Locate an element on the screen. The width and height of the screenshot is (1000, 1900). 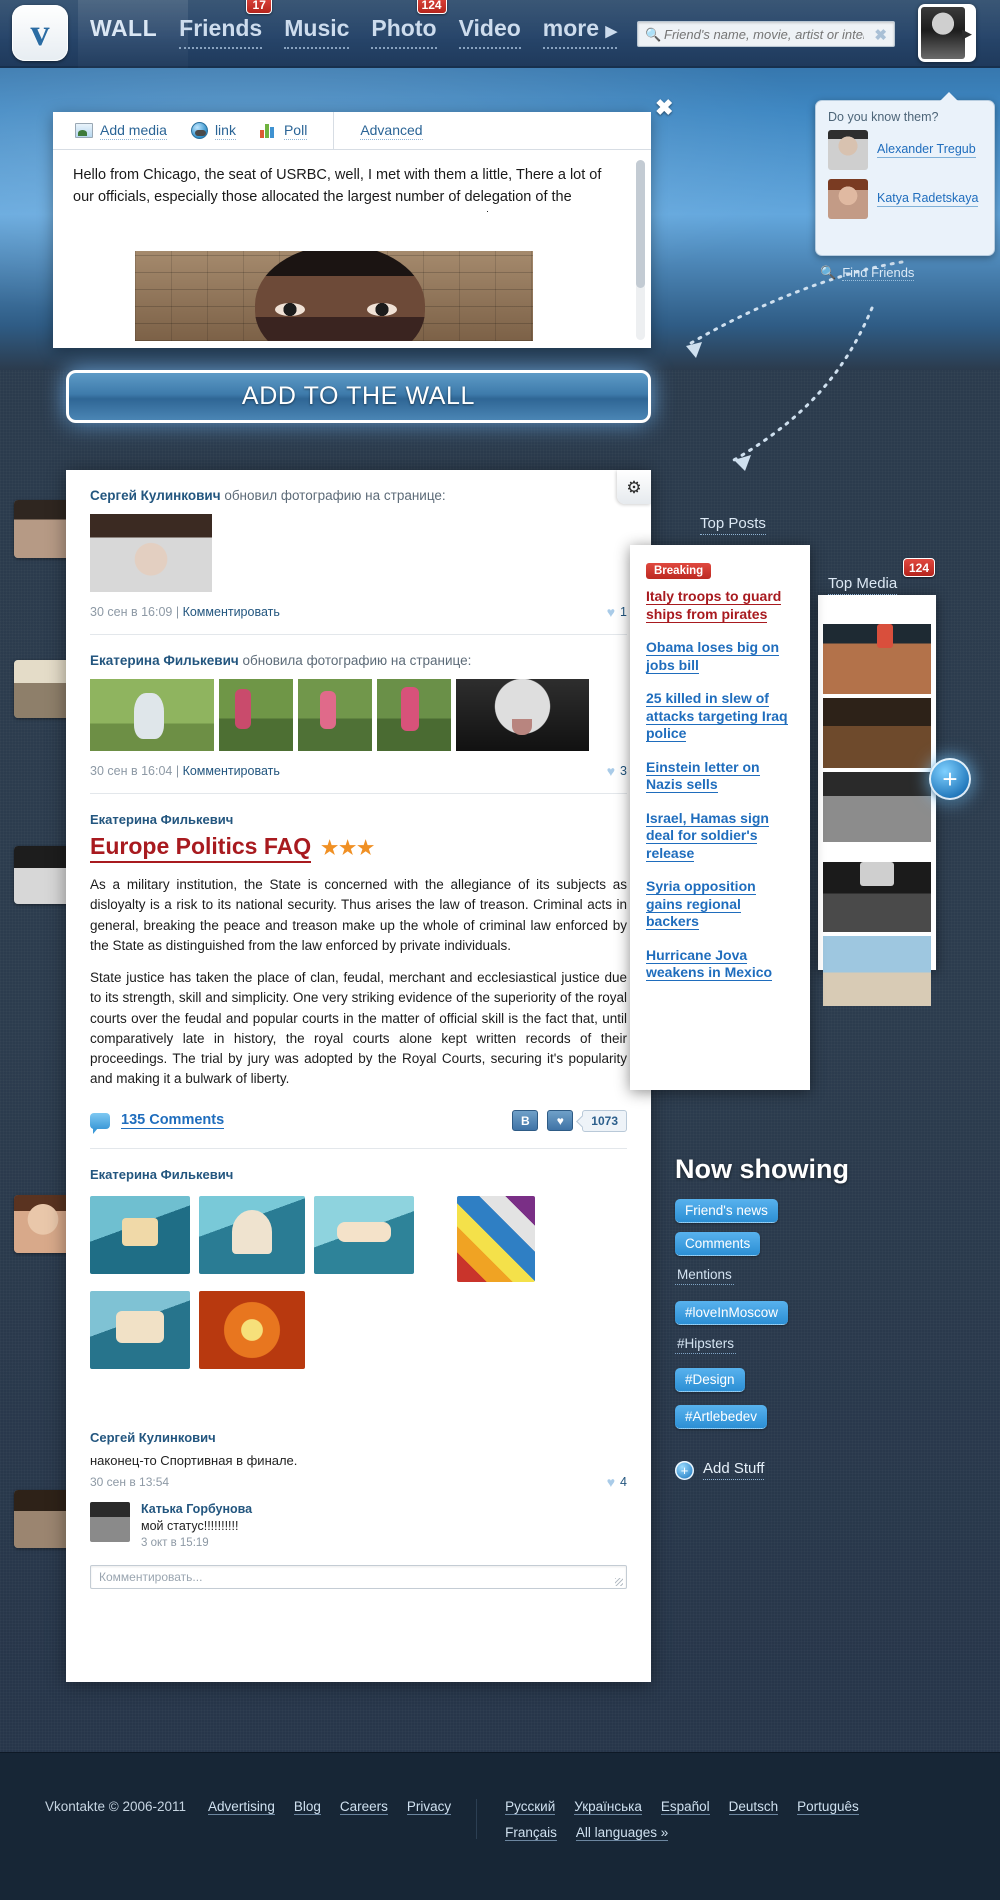
nav-item-photo: 124 Photo is located at coordinates (409, 24).